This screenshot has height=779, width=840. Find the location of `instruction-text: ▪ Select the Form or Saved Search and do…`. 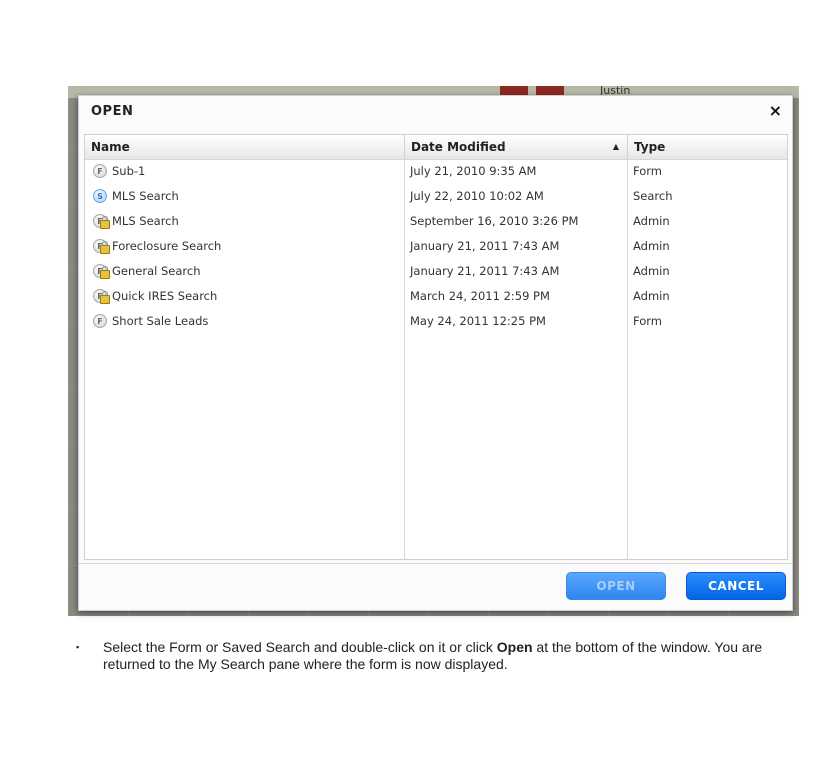

instruction-text: ▪ Select the Form or Saved Search and do… is located at coordinates (436, 656).